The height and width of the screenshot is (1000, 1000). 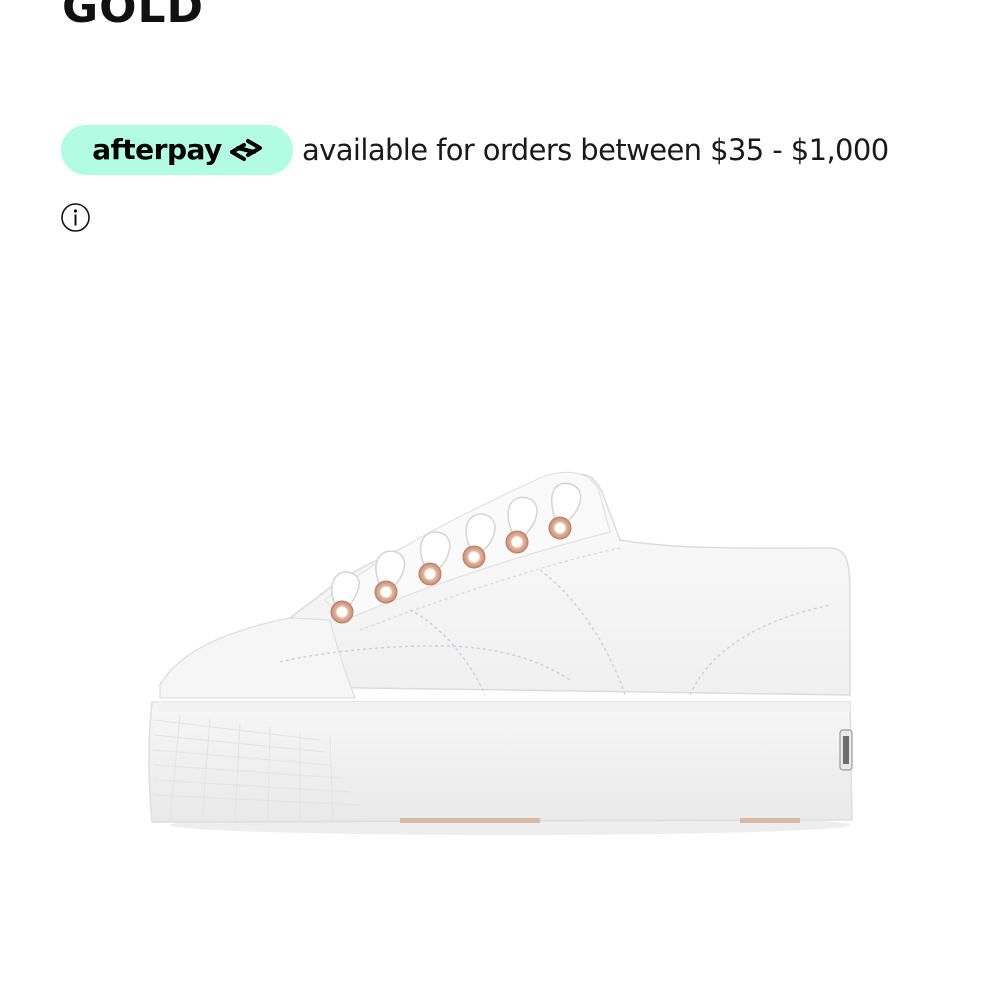 I want to click on afterpay-badge: afterpay, so click(x=177, y=150).